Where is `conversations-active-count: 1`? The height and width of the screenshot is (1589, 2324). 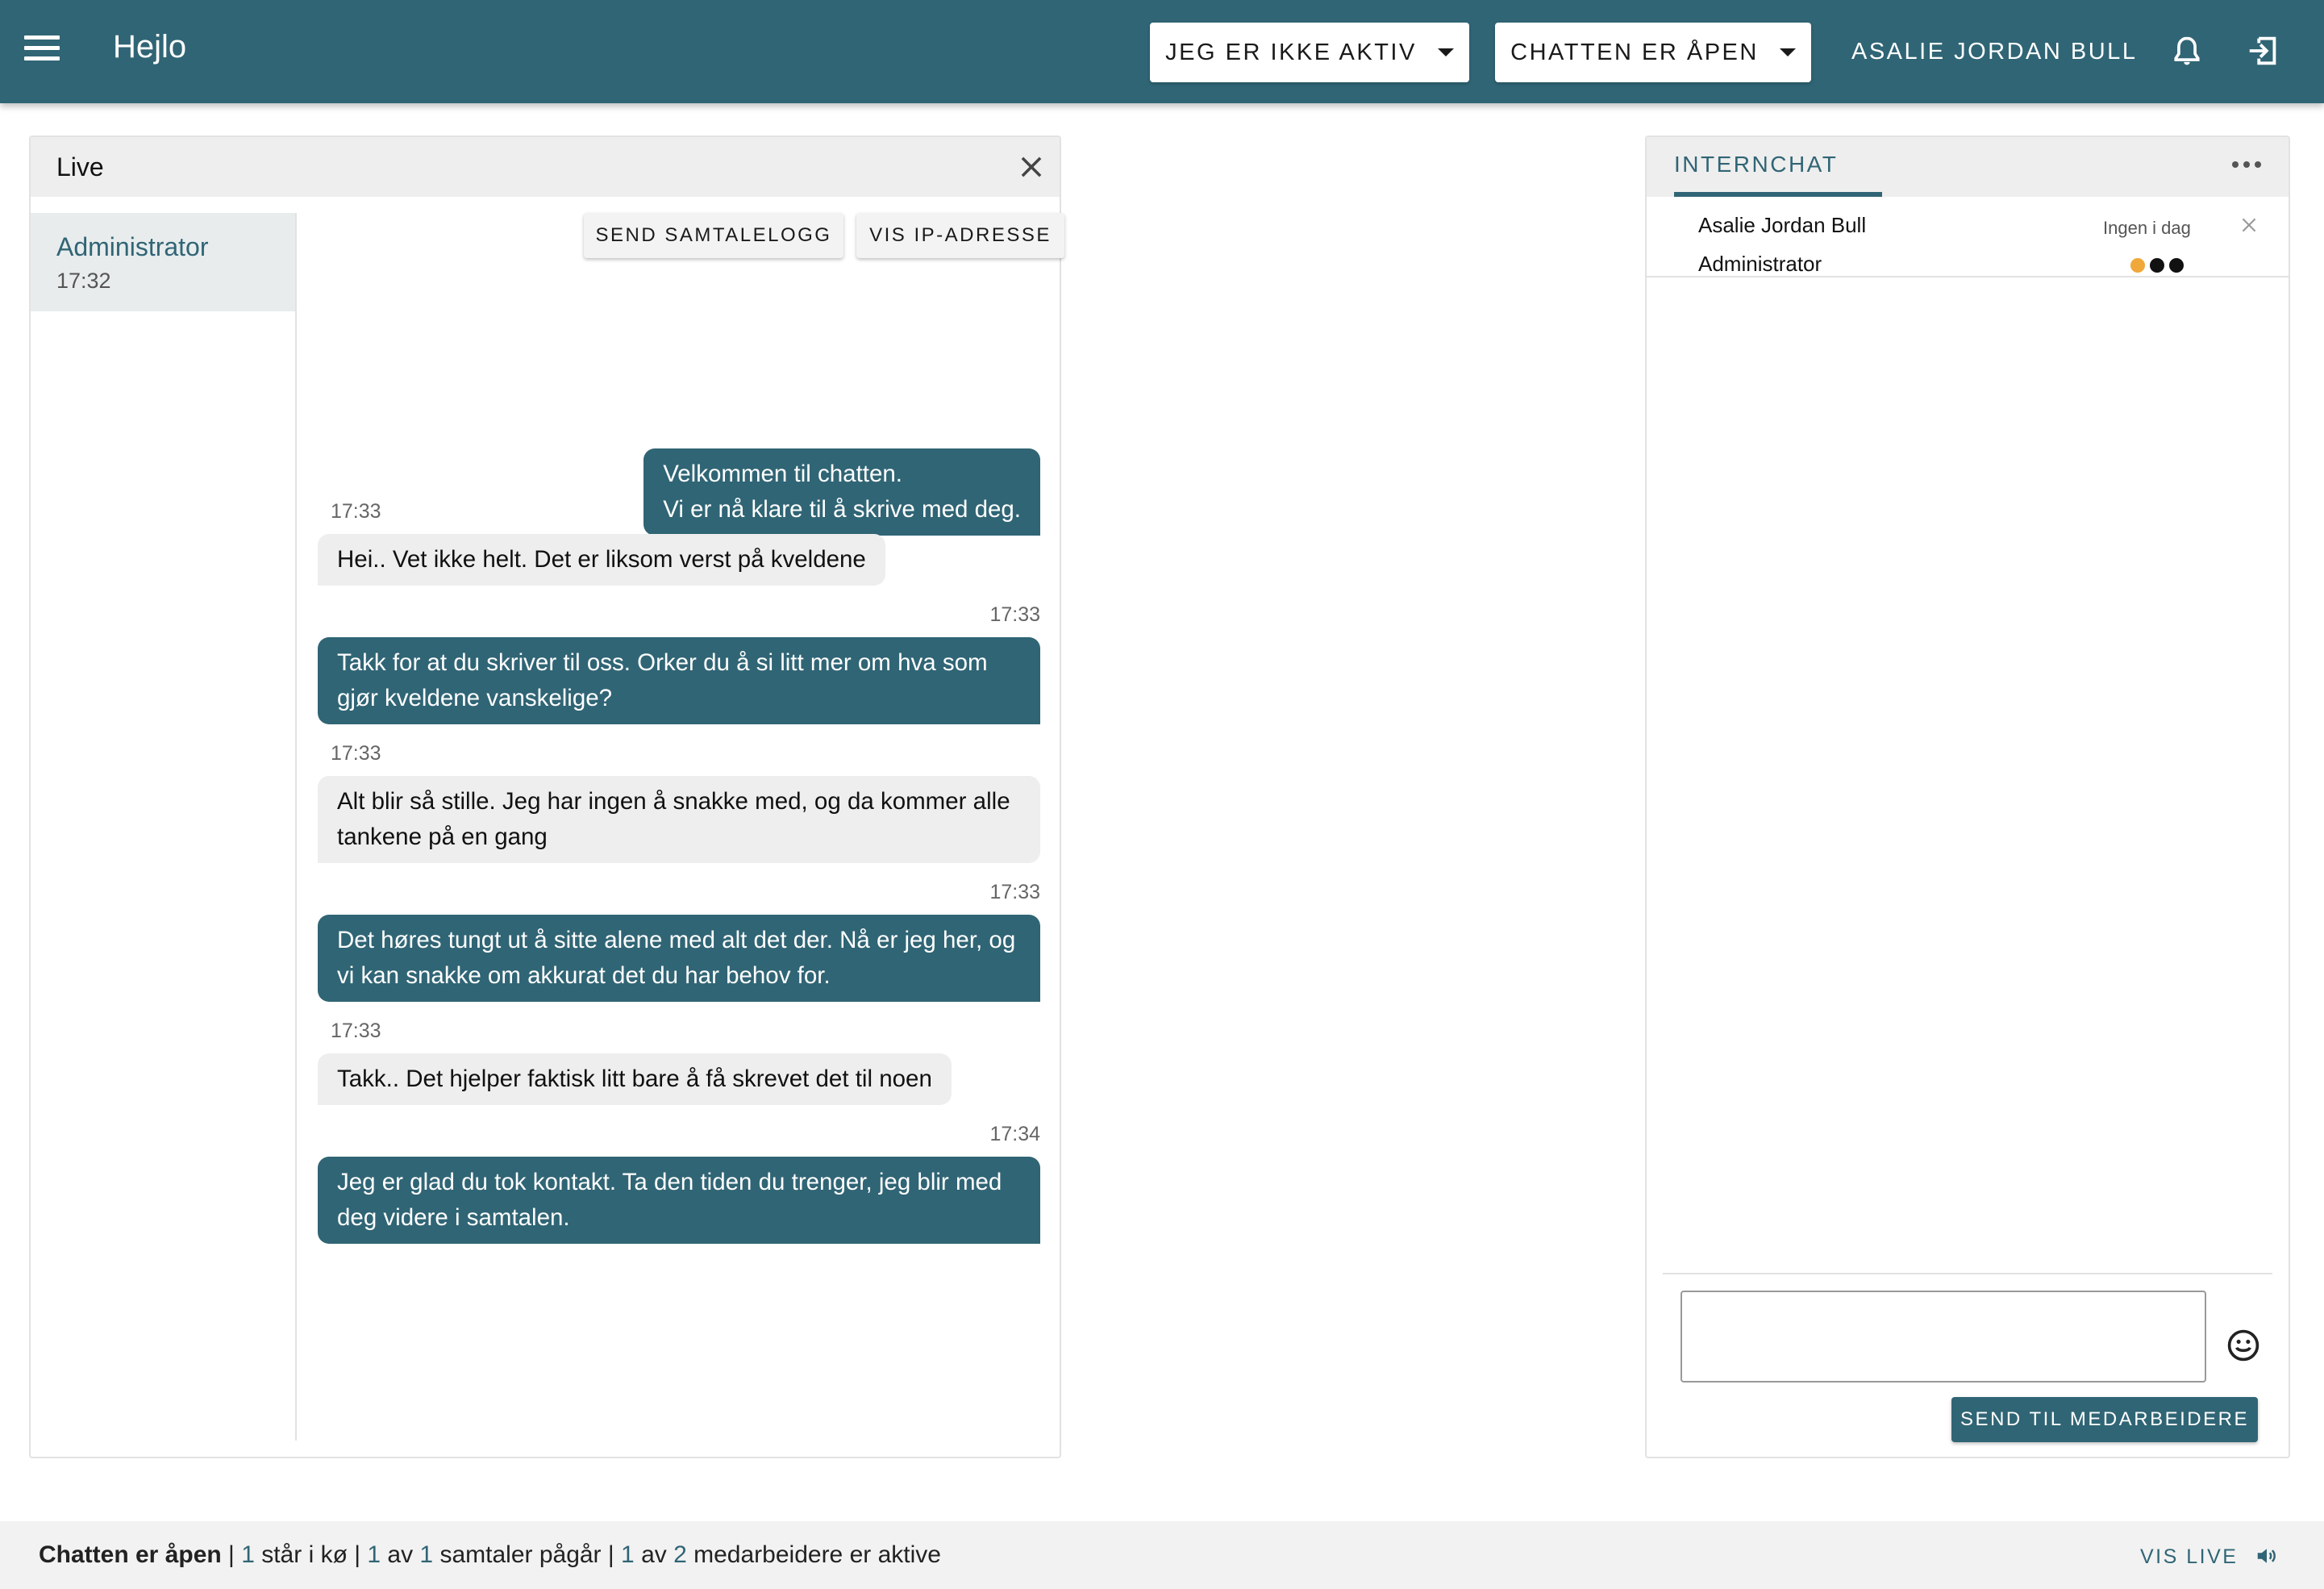 conversations-active-count: 1 is located at coordinates (374, 1555).